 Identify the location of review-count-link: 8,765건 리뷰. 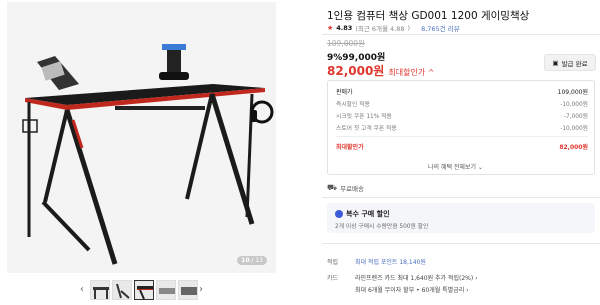
(440, 28).